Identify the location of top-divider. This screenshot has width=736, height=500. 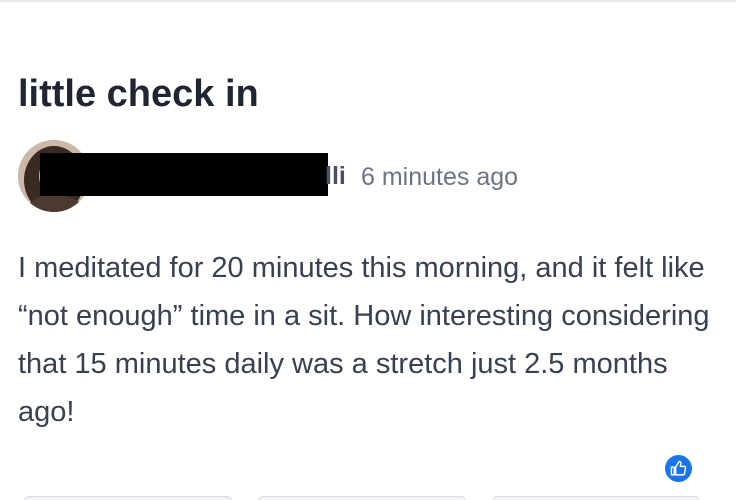
(368, 1).